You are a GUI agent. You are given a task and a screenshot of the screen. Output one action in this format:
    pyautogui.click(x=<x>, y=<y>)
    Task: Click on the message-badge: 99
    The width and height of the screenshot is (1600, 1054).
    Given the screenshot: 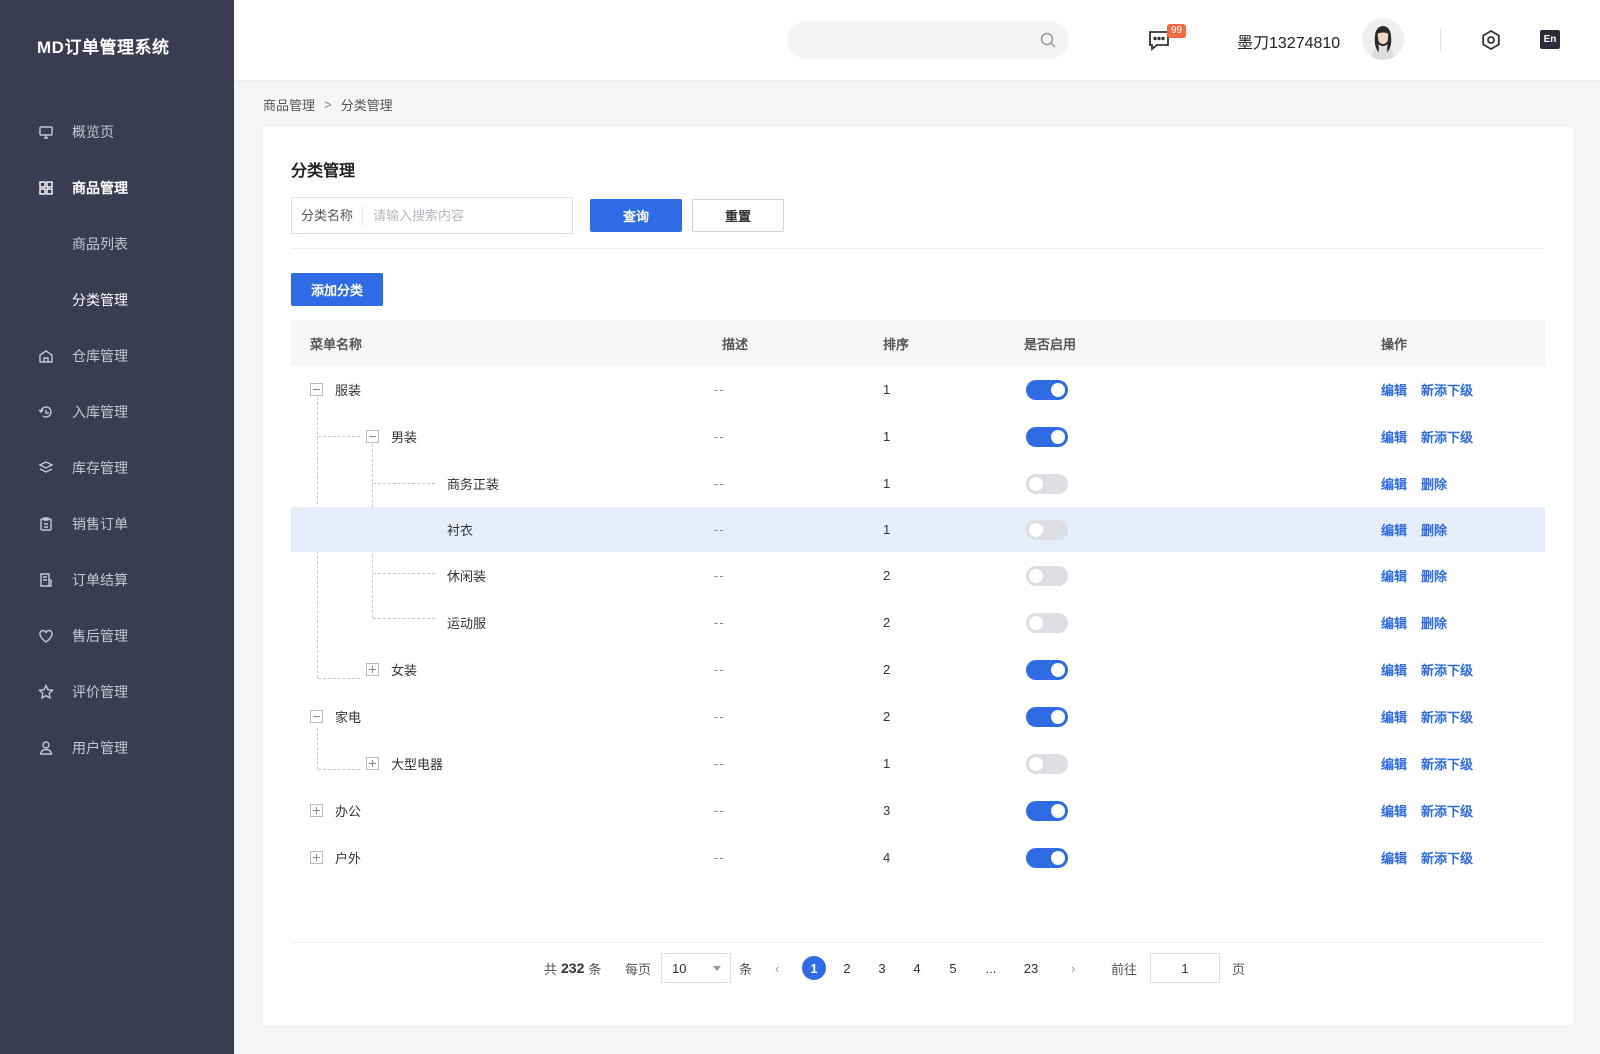 What is the action you would take?
    pyautogui.click(x=1177, y=31)
    